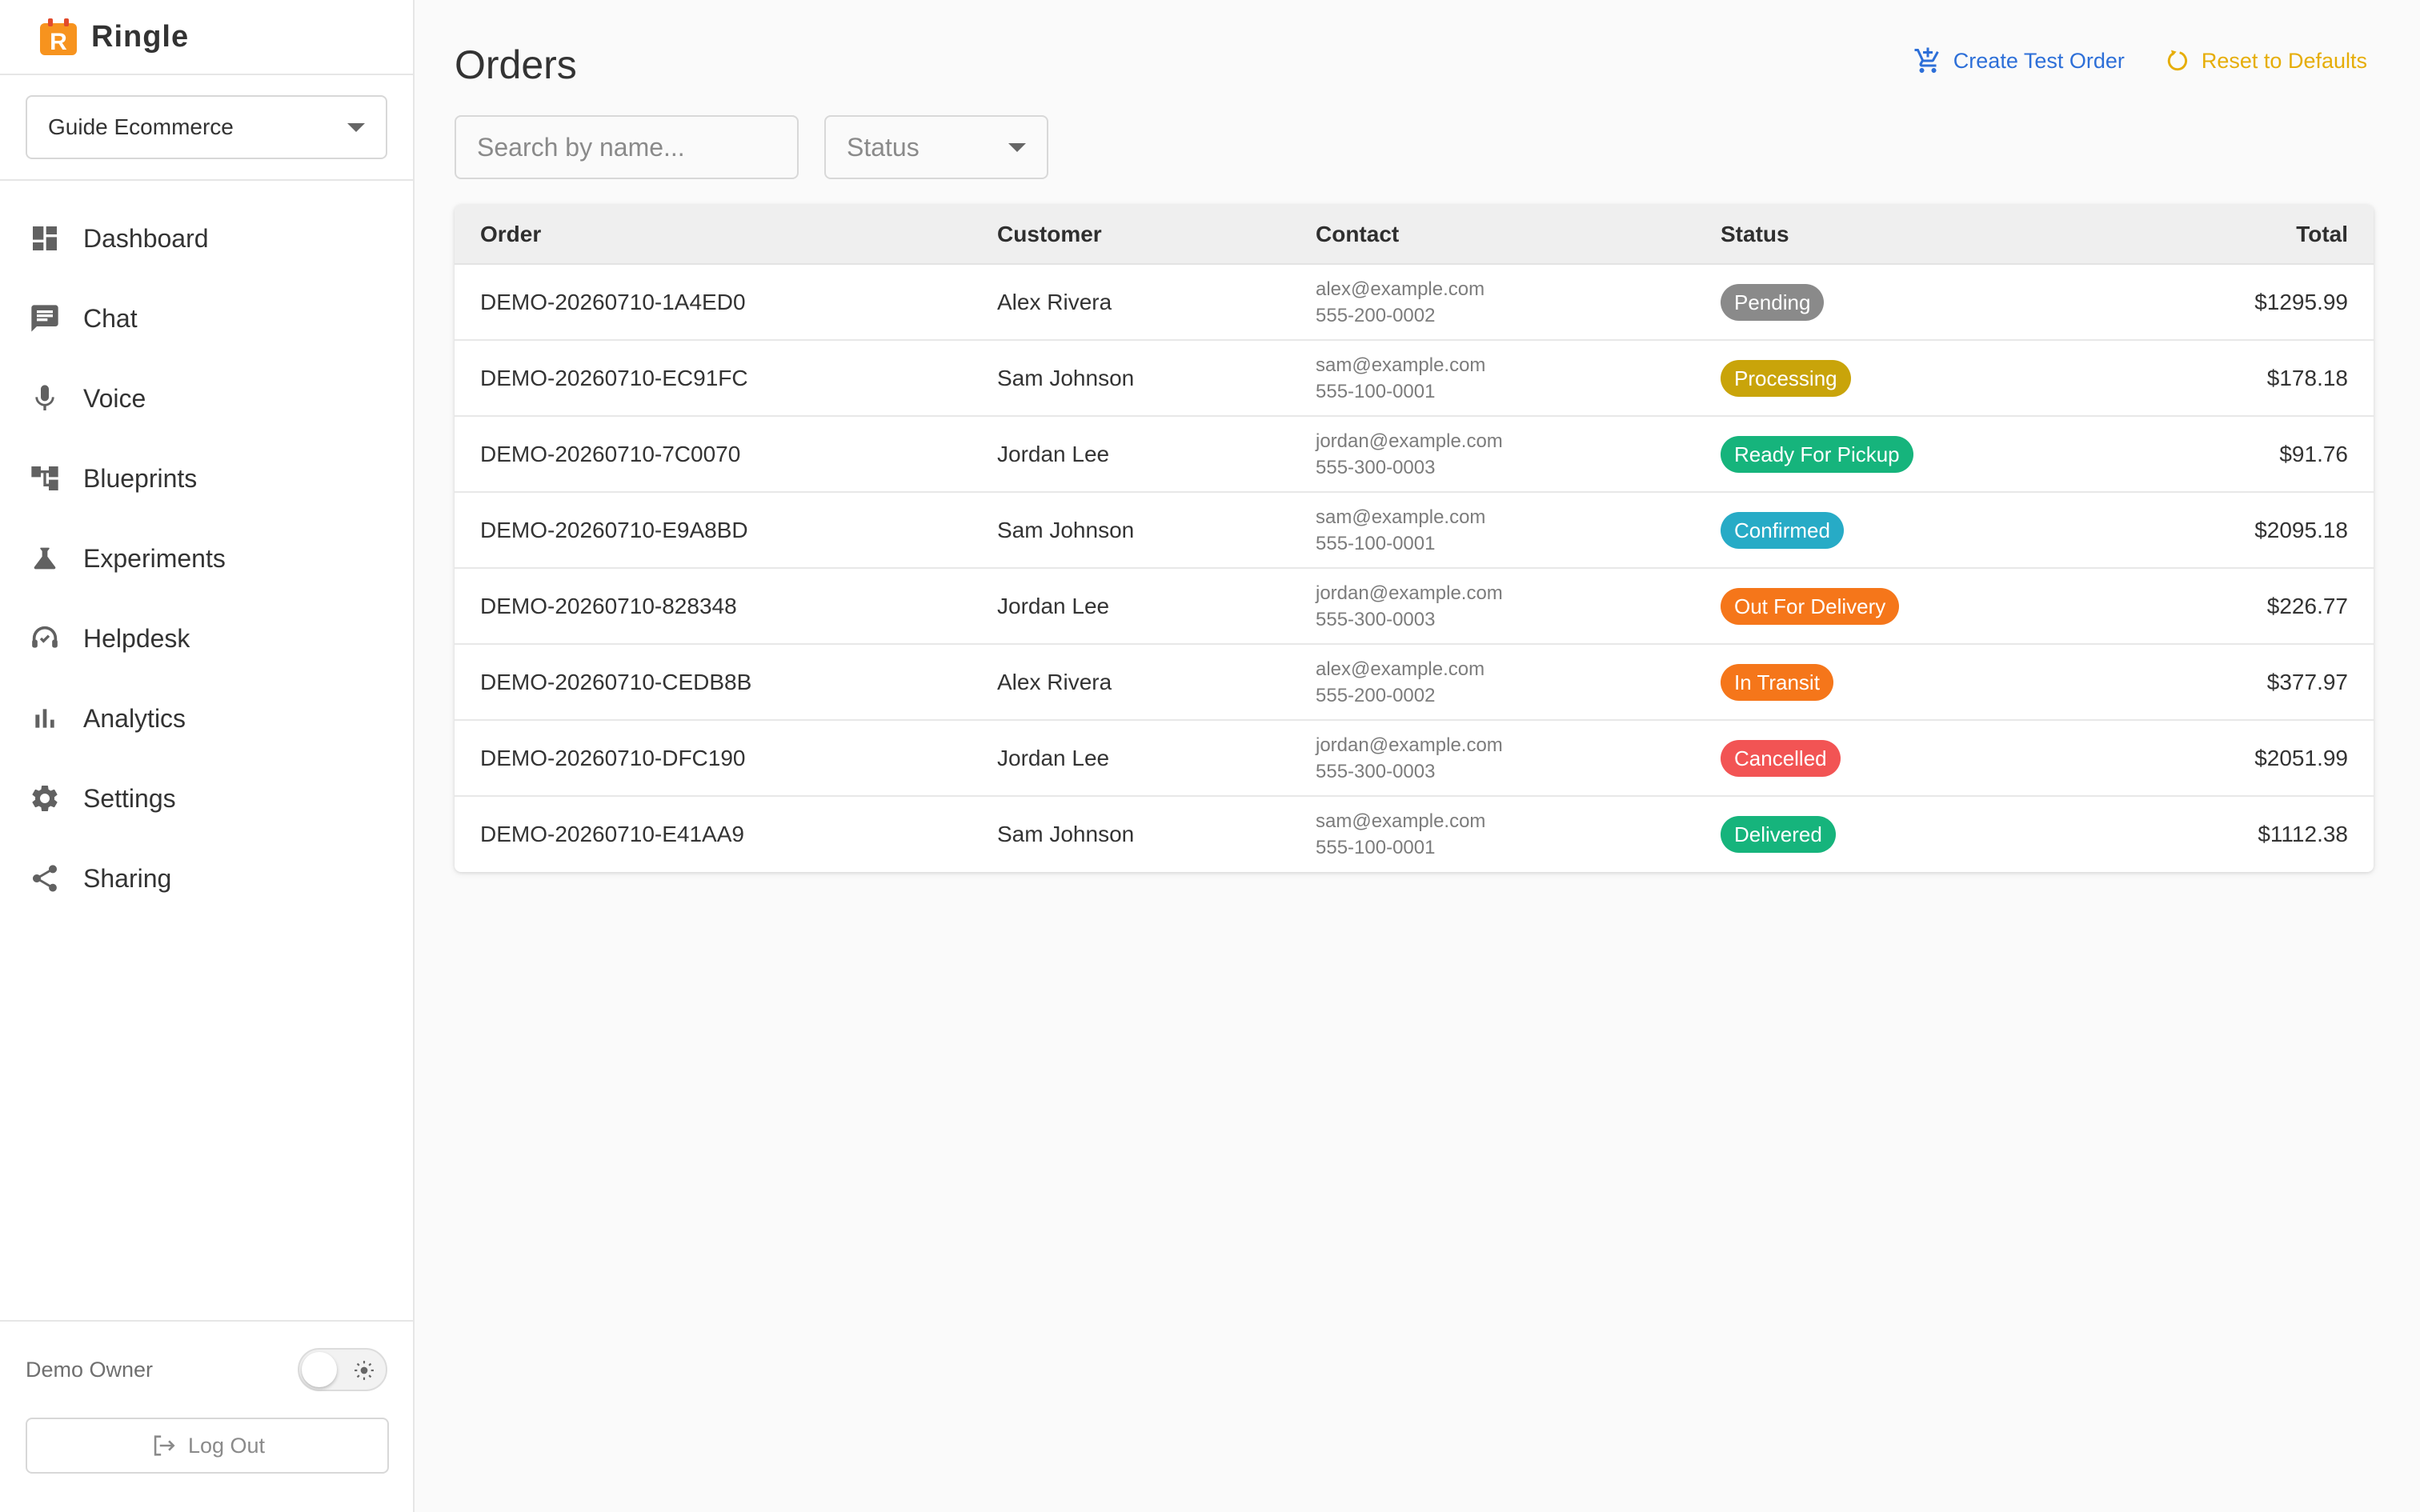 This screenshot has height=1512, width=2420. Describe the element at coordinates (110, 318) in the screenshot. I see `sidebar-item-label: Chat` at that location.